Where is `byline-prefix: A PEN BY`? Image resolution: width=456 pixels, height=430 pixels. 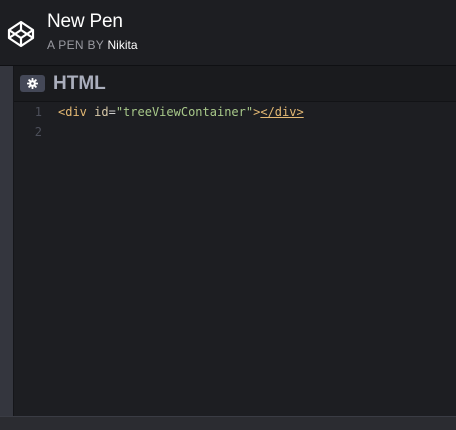
byline-prefix: A PEN BY is located at coordinates (75, 45).